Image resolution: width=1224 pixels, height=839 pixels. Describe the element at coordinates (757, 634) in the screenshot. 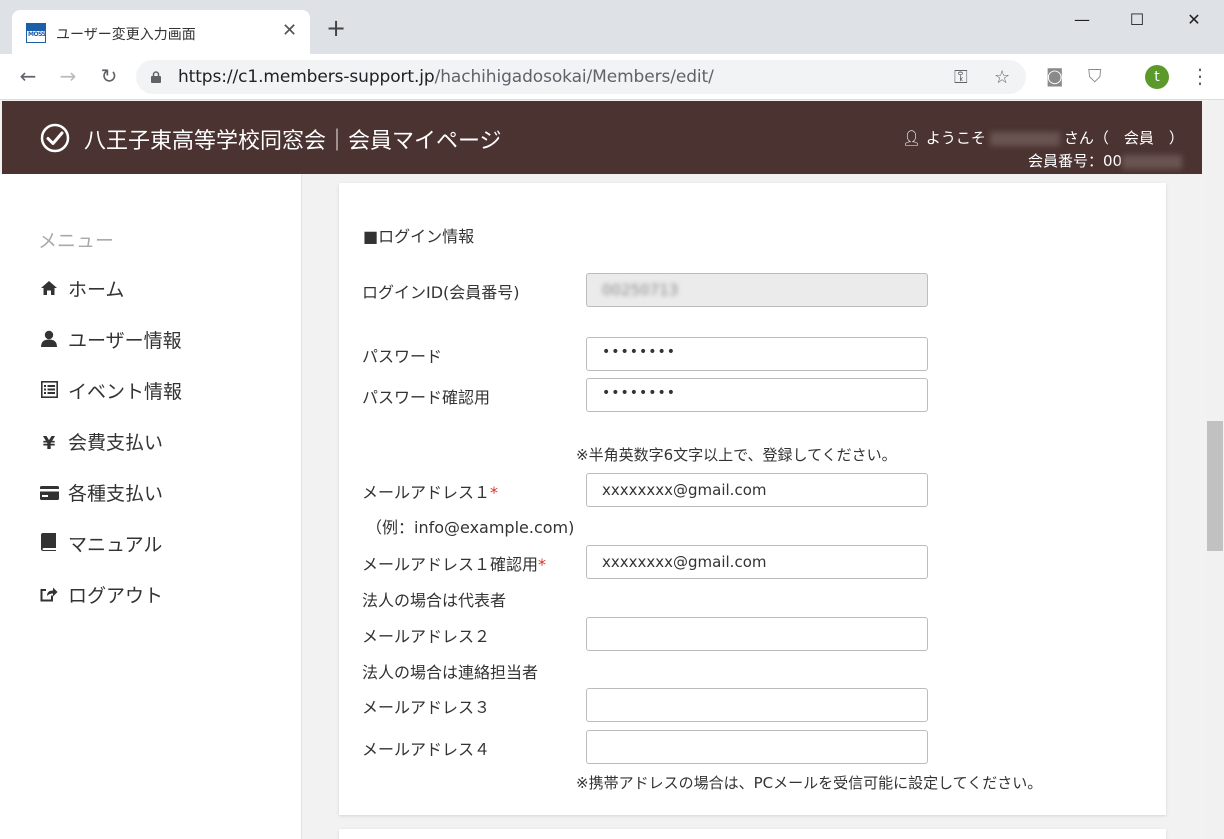

I see `email2-field` at that location.